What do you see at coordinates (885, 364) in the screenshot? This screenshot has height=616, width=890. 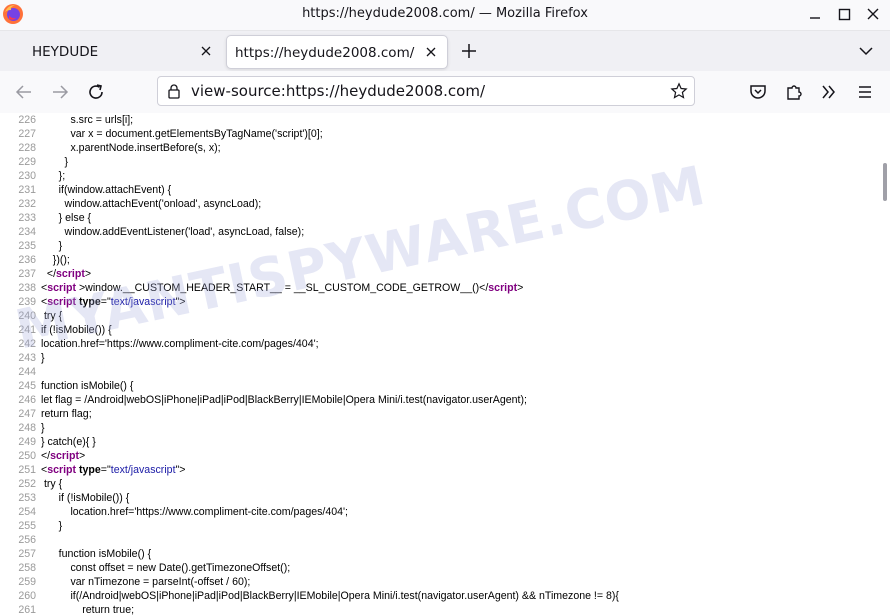 I see `vertical-scrollbar` at bounding box center [885, 364].